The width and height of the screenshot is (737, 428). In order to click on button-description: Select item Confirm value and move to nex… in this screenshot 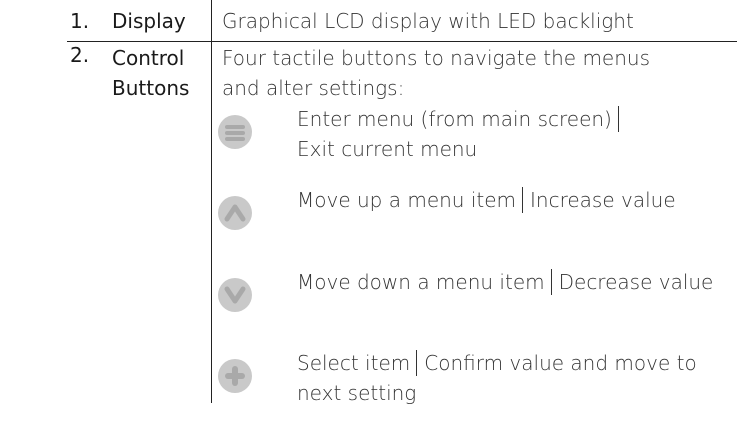, I will do `click(517, 378)`.